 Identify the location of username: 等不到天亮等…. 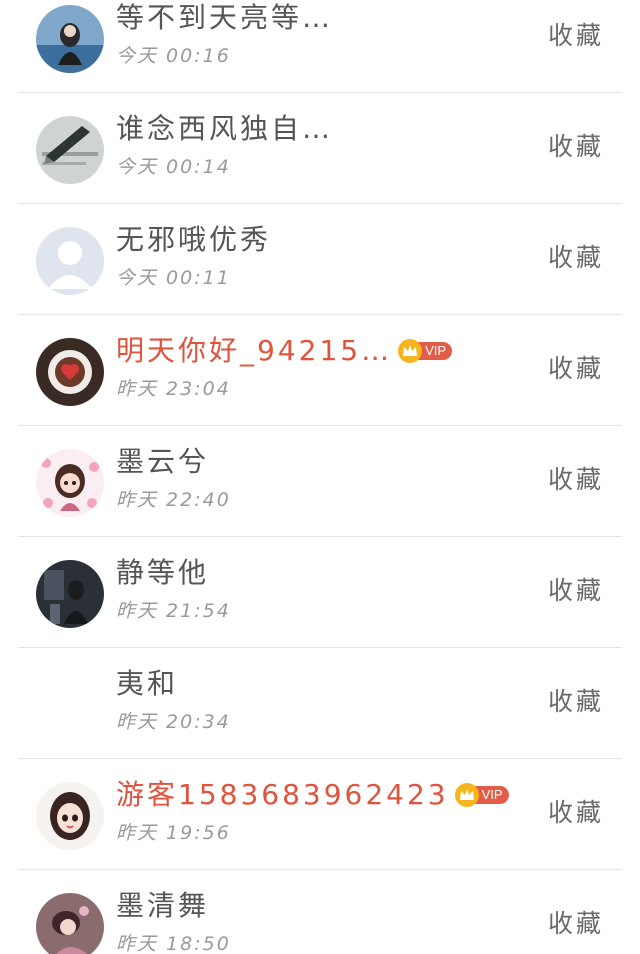
(225, 17).